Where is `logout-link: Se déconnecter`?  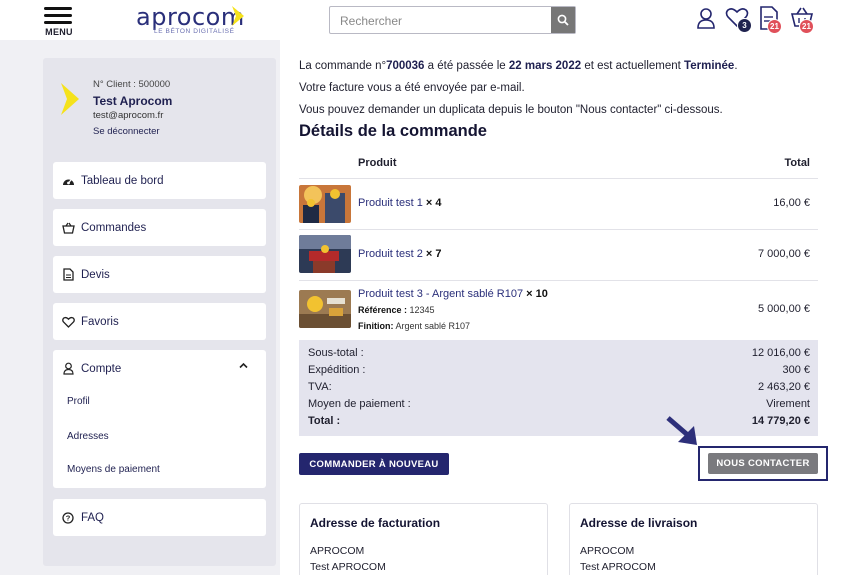
logout-link: Se déconnecter is located at coordinates (126, 131).